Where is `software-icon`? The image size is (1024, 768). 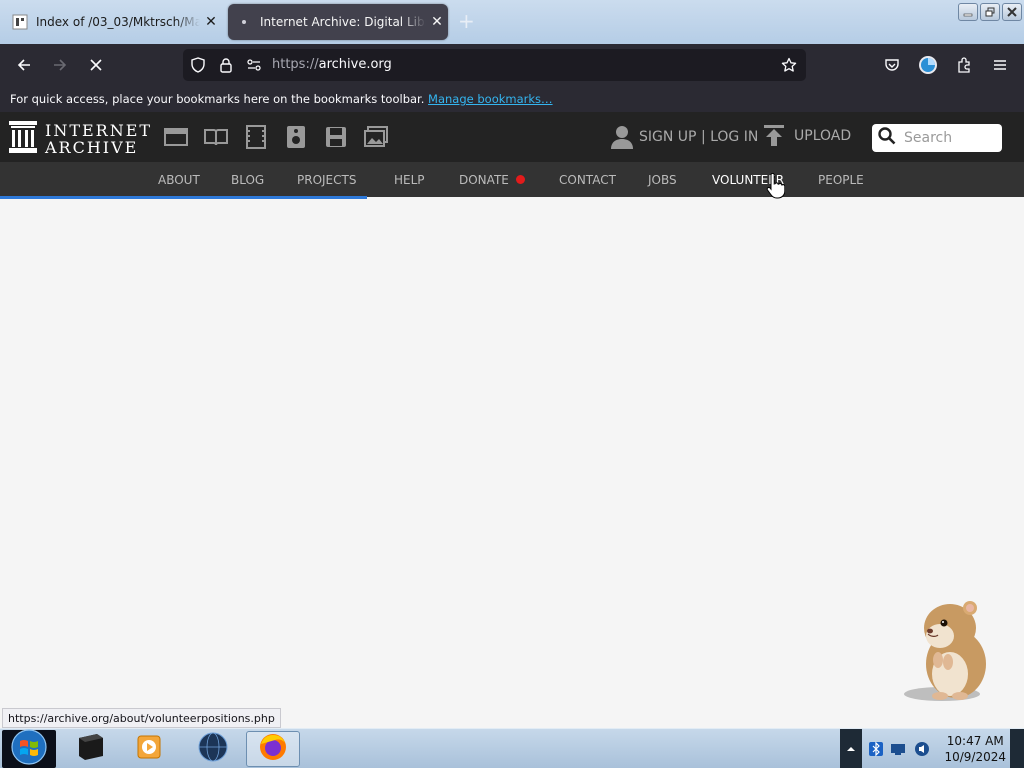 software-icon is located at coordinates (336, 137).